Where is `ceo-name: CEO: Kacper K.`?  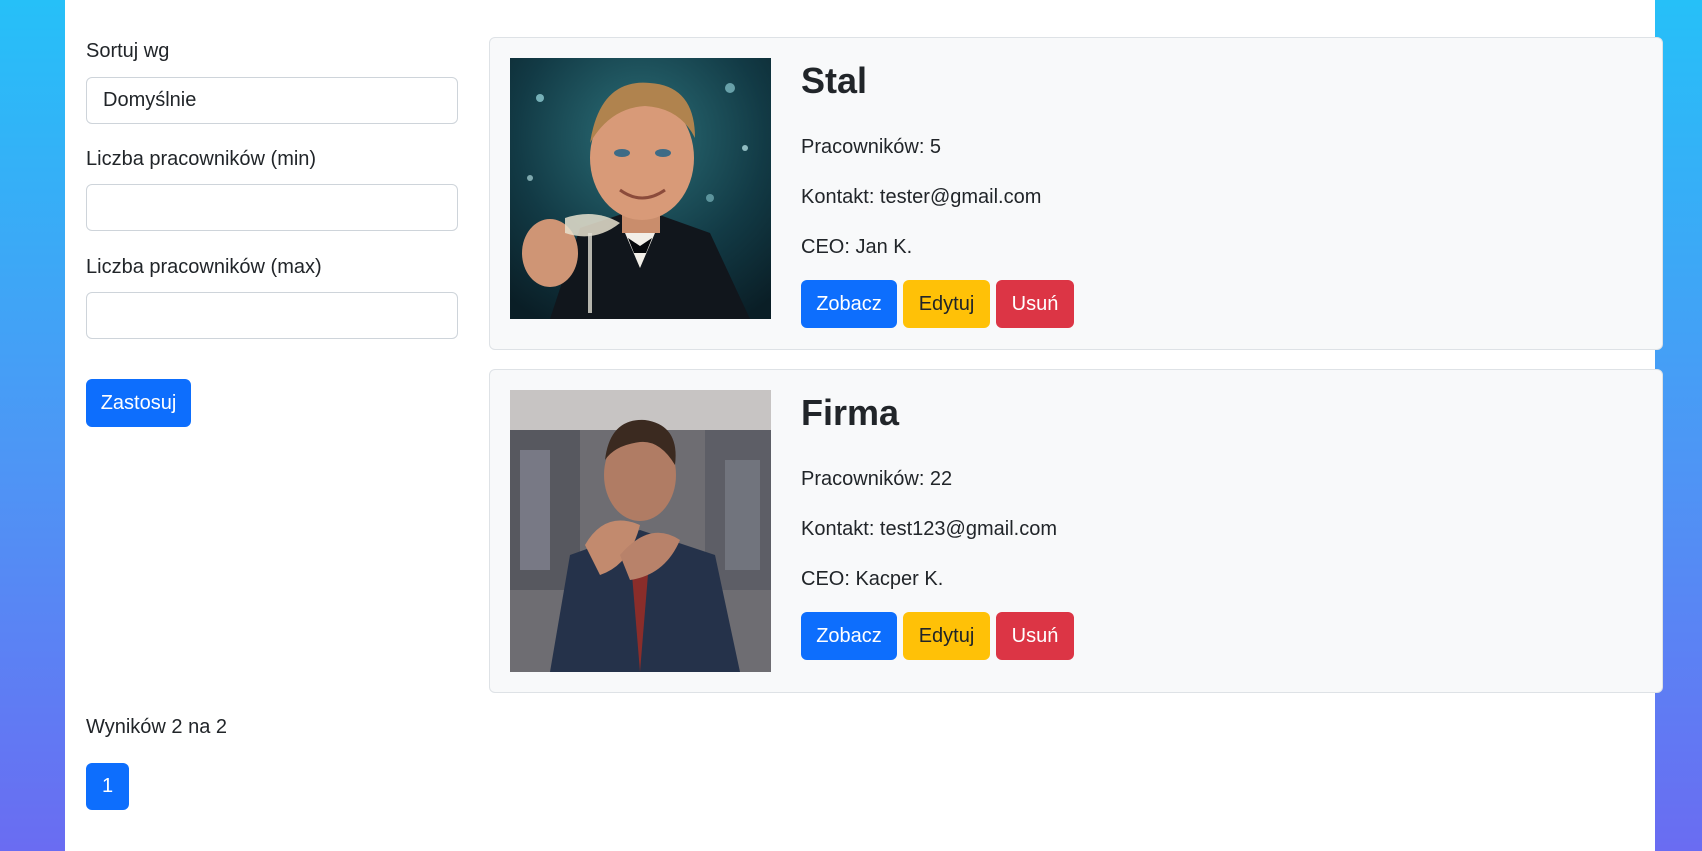
ceo-name: CEO: Kacper K. is located at coordinates (872, 579).